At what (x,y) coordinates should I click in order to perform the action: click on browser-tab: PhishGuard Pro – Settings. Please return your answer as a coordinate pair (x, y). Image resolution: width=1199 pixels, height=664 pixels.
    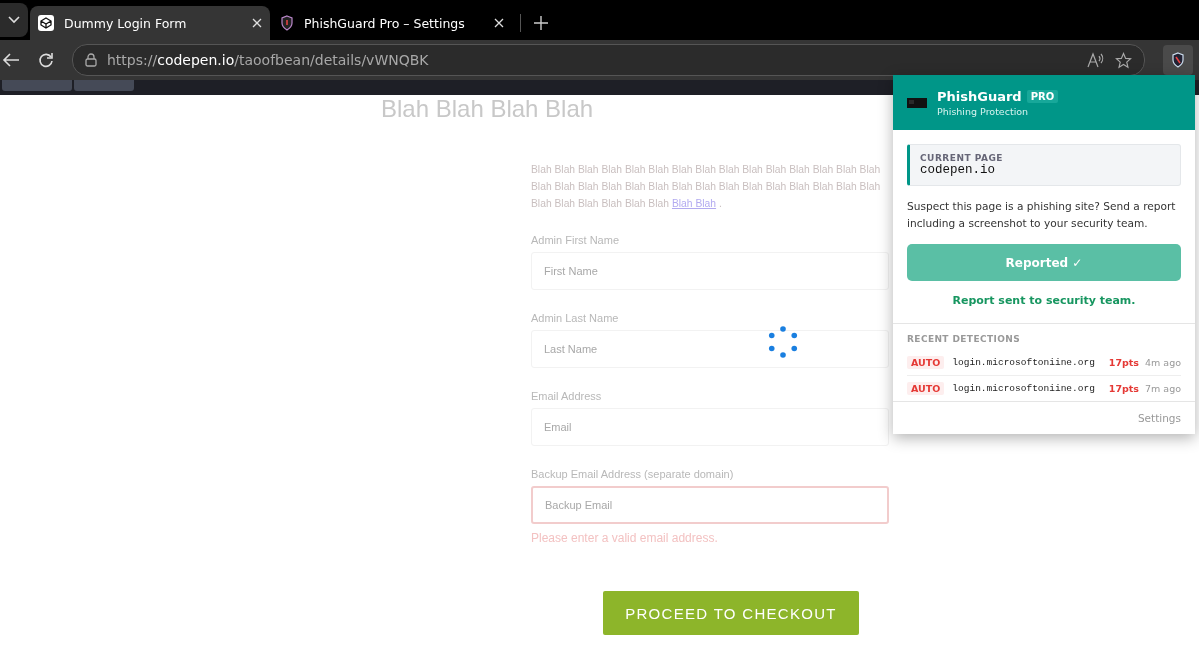
    Looking at the image, I should click on (392, 23).